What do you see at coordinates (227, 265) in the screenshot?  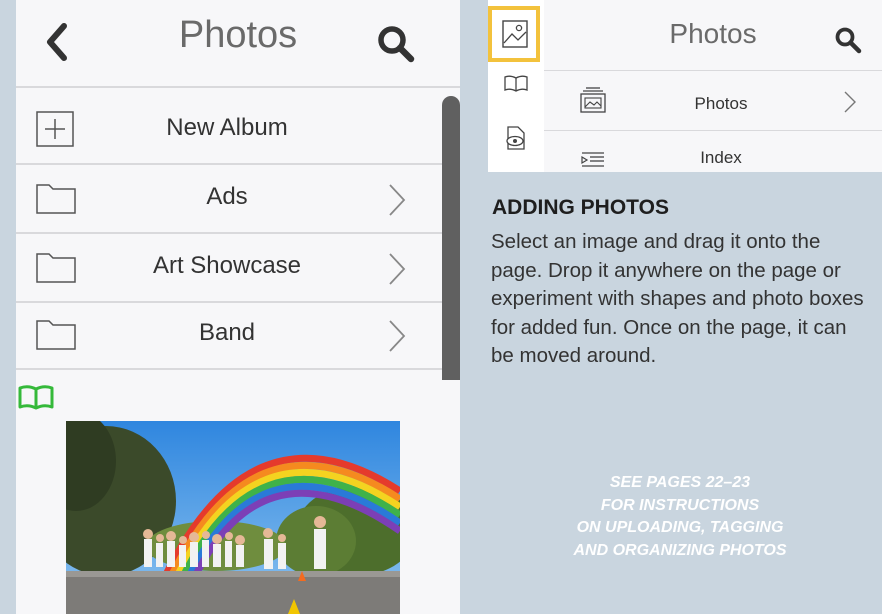 I see `row-label: Art Showcase` at bounding box center [227, 265].